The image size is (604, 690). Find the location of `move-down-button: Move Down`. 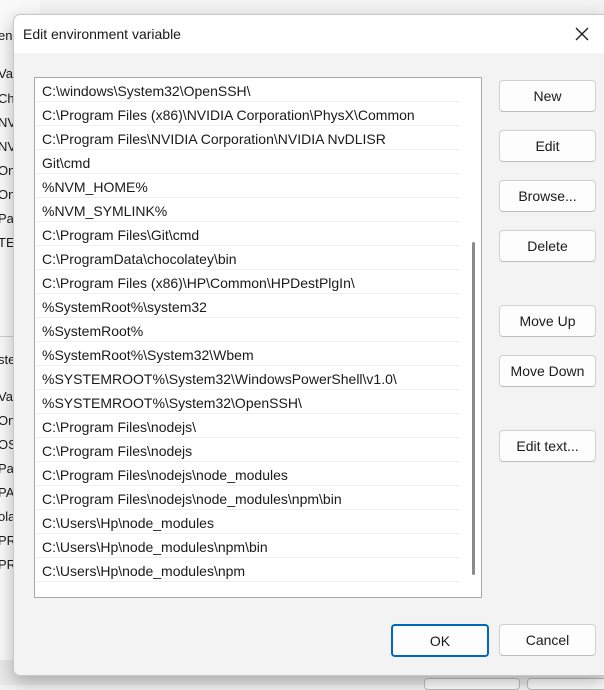

move-down-button: Move Down is located at coordinates (547, 371).